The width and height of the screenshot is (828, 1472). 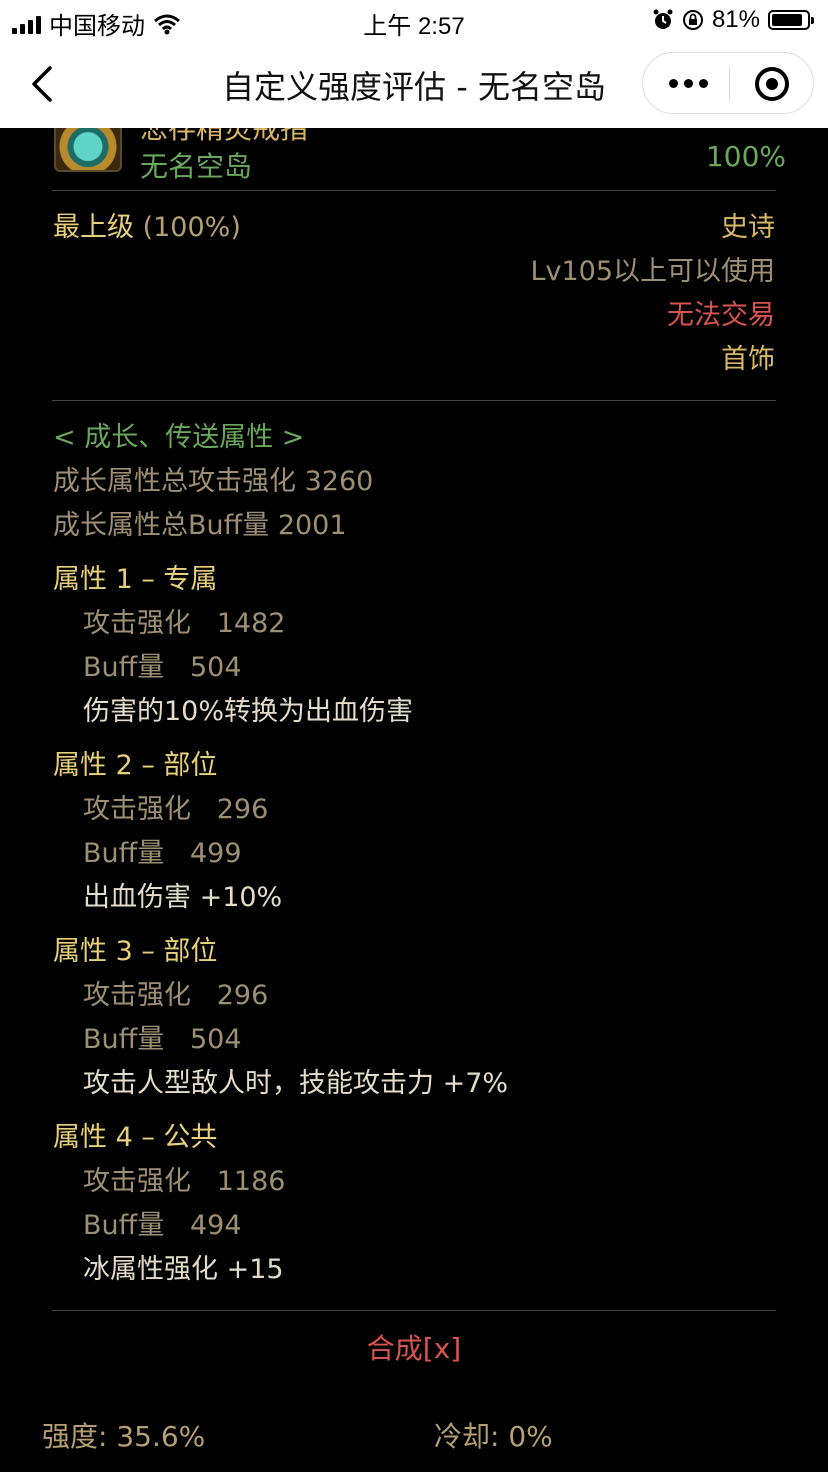 I want to click on close-miniprogram-icon, so click(x=772, y=84).